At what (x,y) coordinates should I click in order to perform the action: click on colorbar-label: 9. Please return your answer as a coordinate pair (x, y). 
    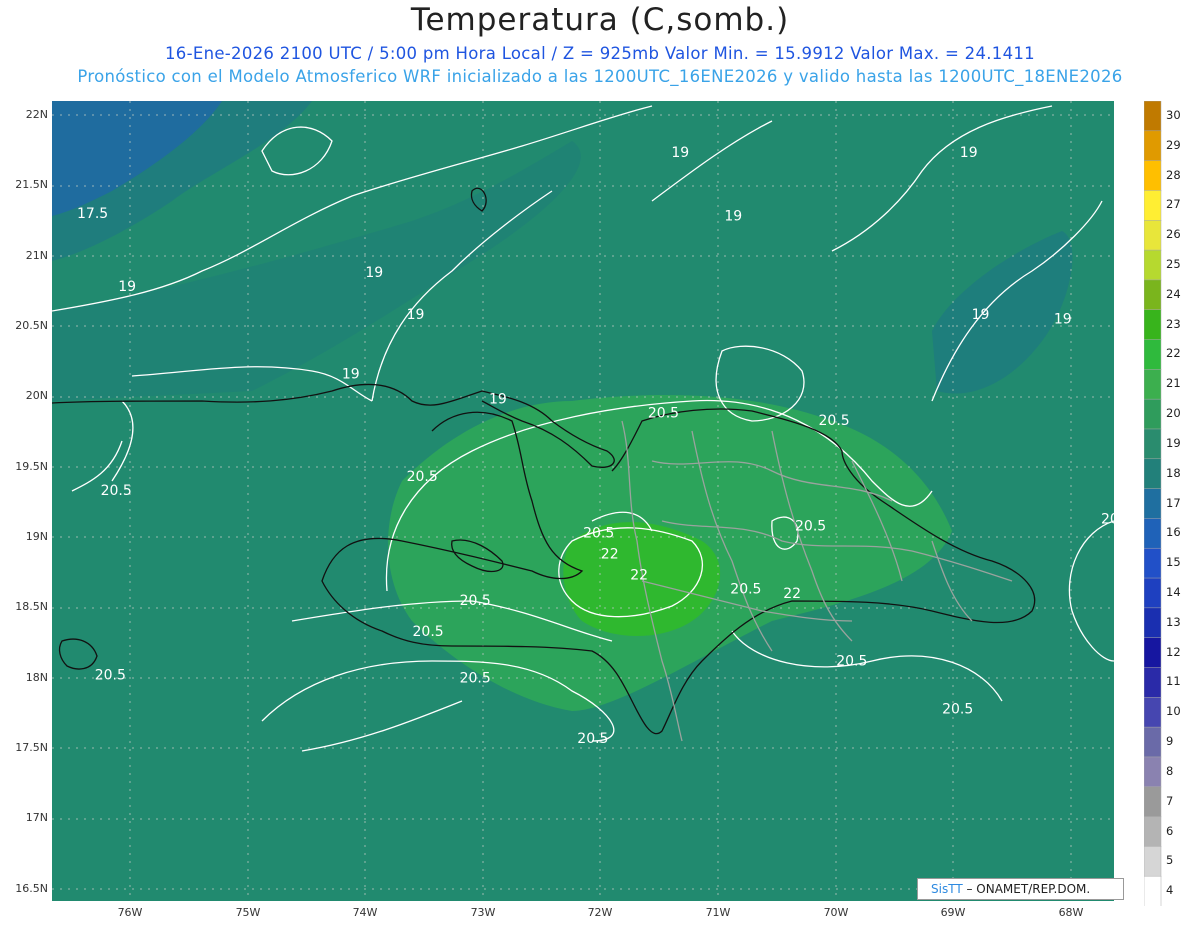
    Looking at the image, I should click on (1170, 741).